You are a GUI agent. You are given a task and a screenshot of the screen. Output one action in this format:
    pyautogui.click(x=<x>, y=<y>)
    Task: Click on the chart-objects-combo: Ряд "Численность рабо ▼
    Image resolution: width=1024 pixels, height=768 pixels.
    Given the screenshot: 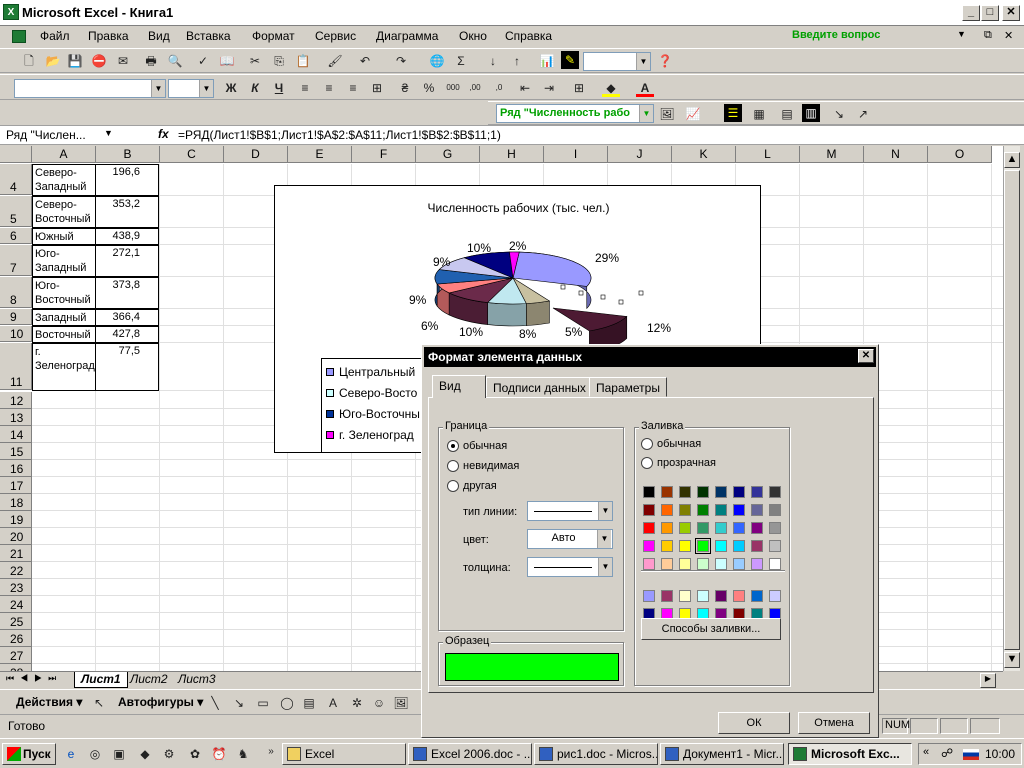 What is the action you would take?
    pyautogui.click(x=575, y=113)
    